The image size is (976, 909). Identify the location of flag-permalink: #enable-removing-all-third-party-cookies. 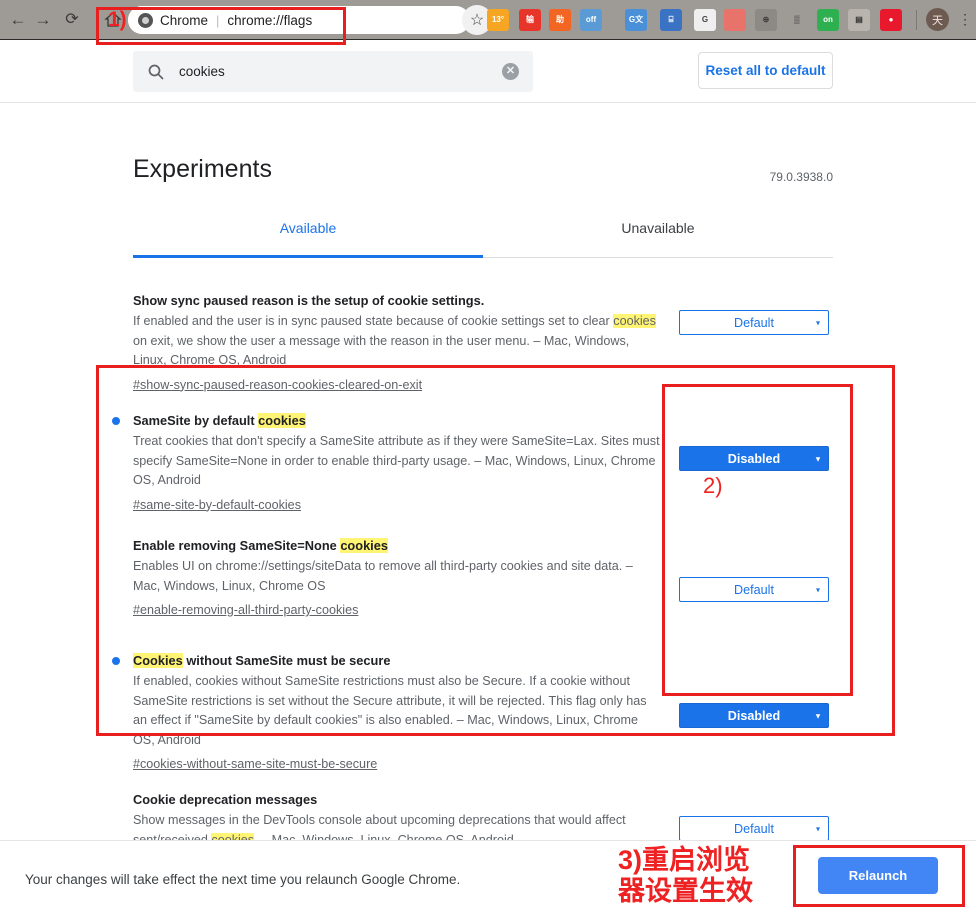
(245, 610).